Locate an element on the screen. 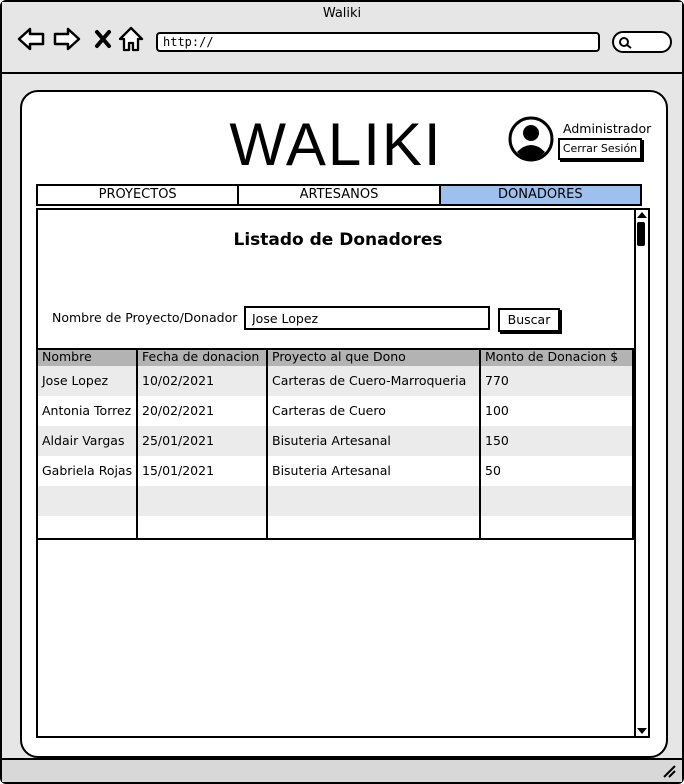 The image size is (684, 784). close-icon is located at coordinates (103, 39).